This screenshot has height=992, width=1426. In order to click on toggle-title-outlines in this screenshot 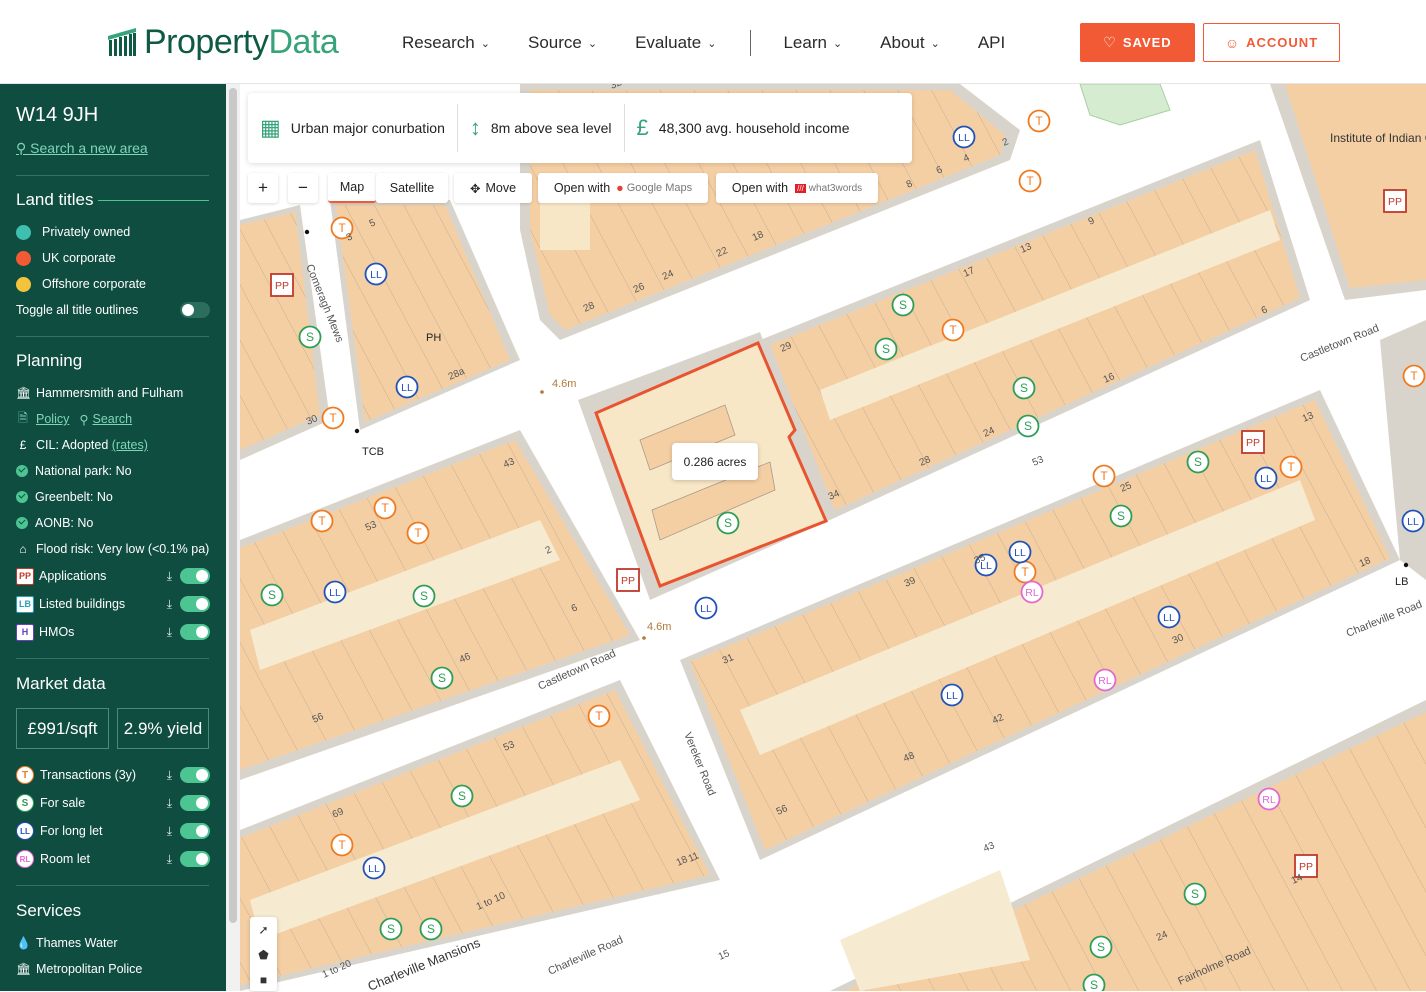, I will do `click(195, 310)`.